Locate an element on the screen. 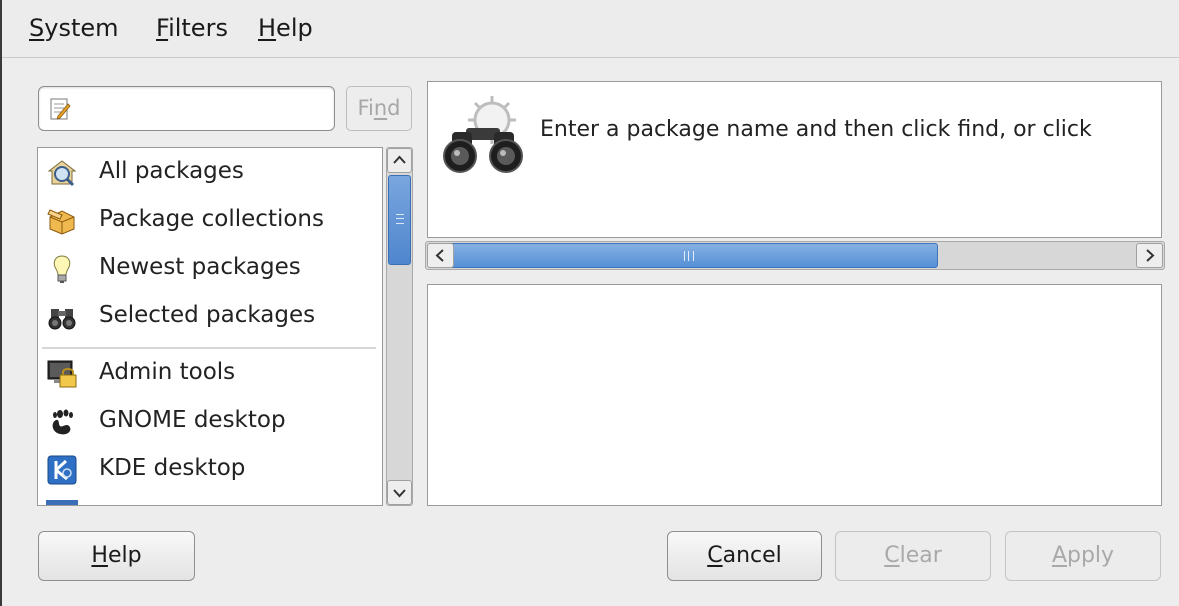 The height and width of the screenshot is (606, 1179). find-mnemonic: n is located at coordinates (380, 108).